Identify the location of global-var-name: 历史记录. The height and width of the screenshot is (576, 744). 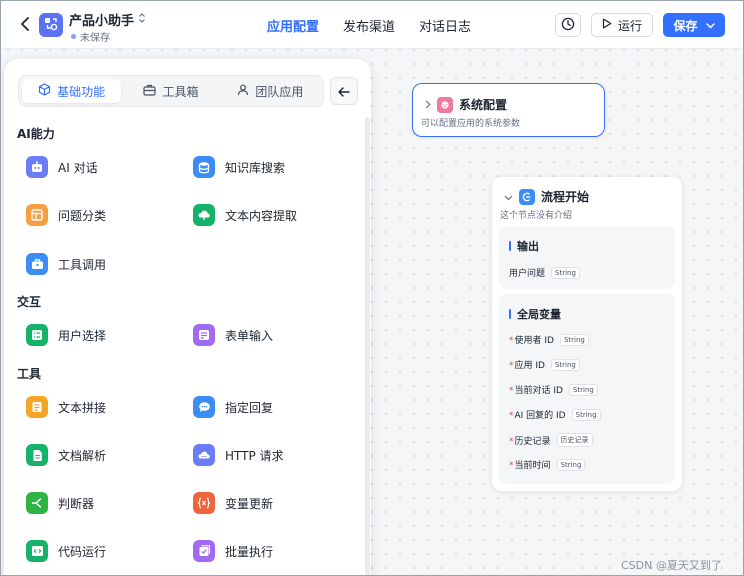
(532, 441).